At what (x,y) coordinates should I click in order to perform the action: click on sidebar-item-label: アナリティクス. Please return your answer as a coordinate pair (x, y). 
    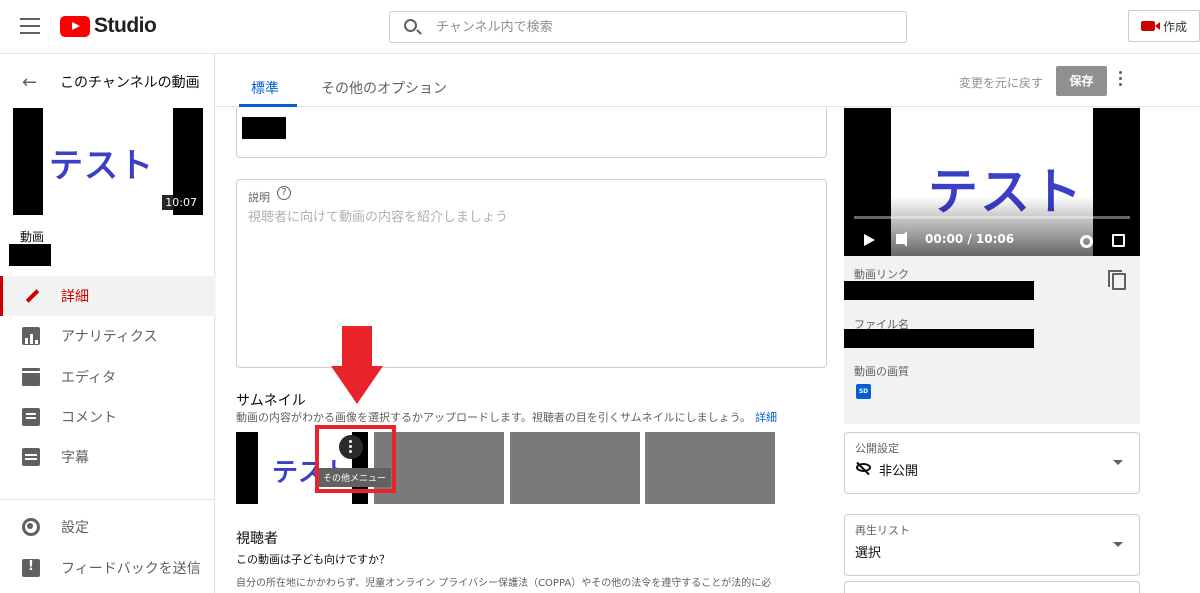
    Looking at the image, I should click on (109, 337).